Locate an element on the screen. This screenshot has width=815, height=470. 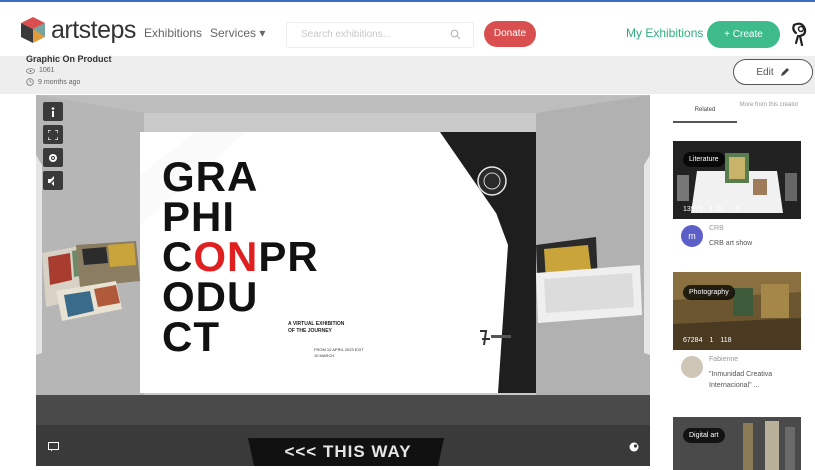
category-chip-photography: Photography is located at coordinates (709, 292).